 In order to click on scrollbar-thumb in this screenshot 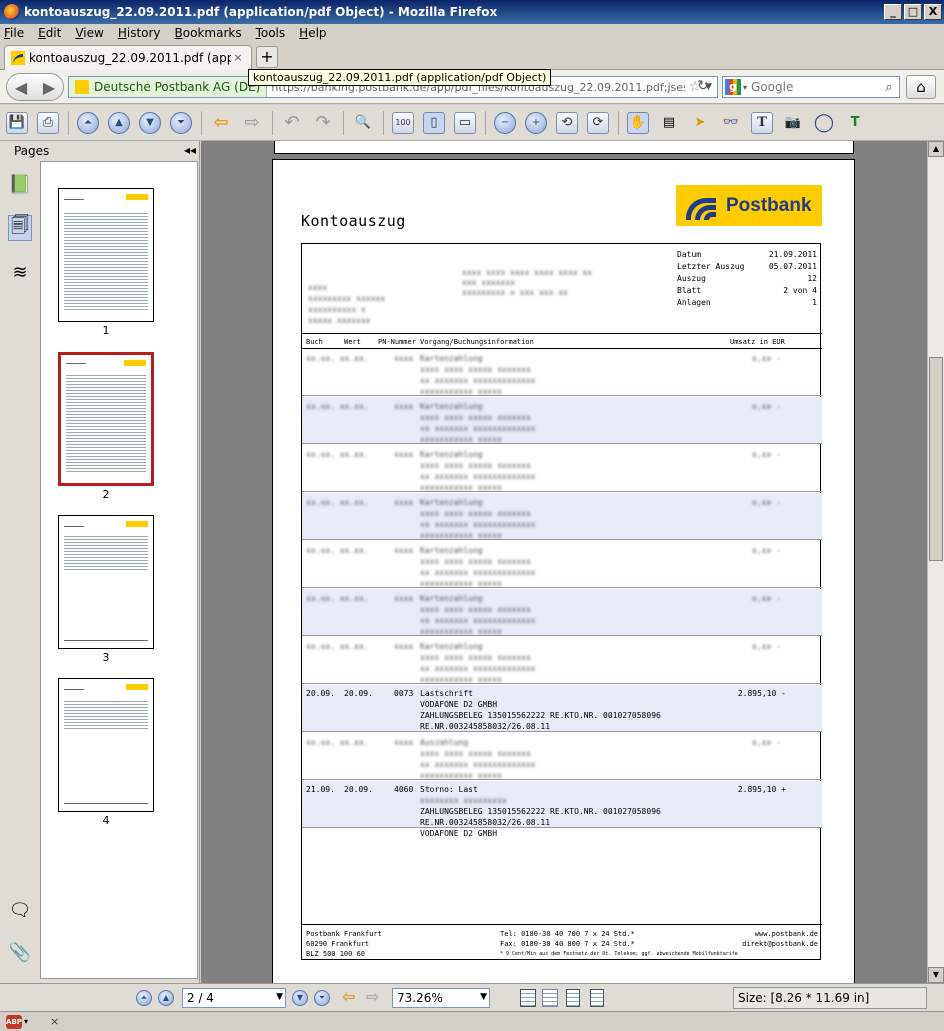, I will do `click(936, 459)`.